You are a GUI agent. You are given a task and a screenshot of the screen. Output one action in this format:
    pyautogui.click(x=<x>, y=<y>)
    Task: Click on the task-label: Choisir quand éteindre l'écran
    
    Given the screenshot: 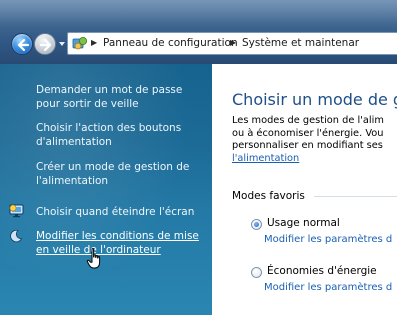 What is the action you would take?
    pyautogui.click(x=115, y=212)
    